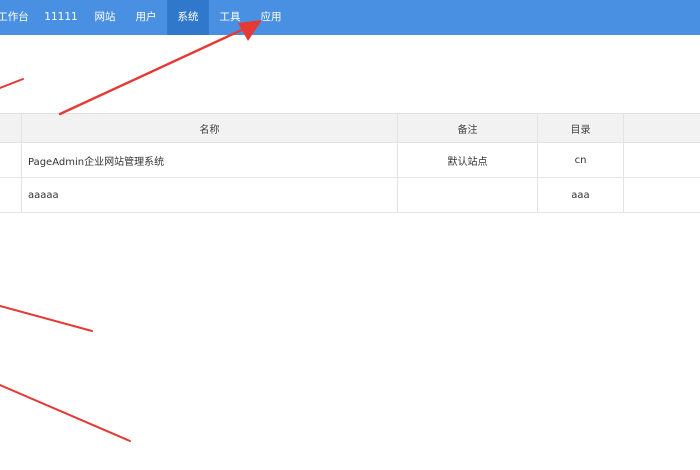 This screenshot has width=700, height=470. What do you see at coordinates (61, 17) in the screenshot?
I see `nav-item-11111: 11111` at bounding box center [61, 17].